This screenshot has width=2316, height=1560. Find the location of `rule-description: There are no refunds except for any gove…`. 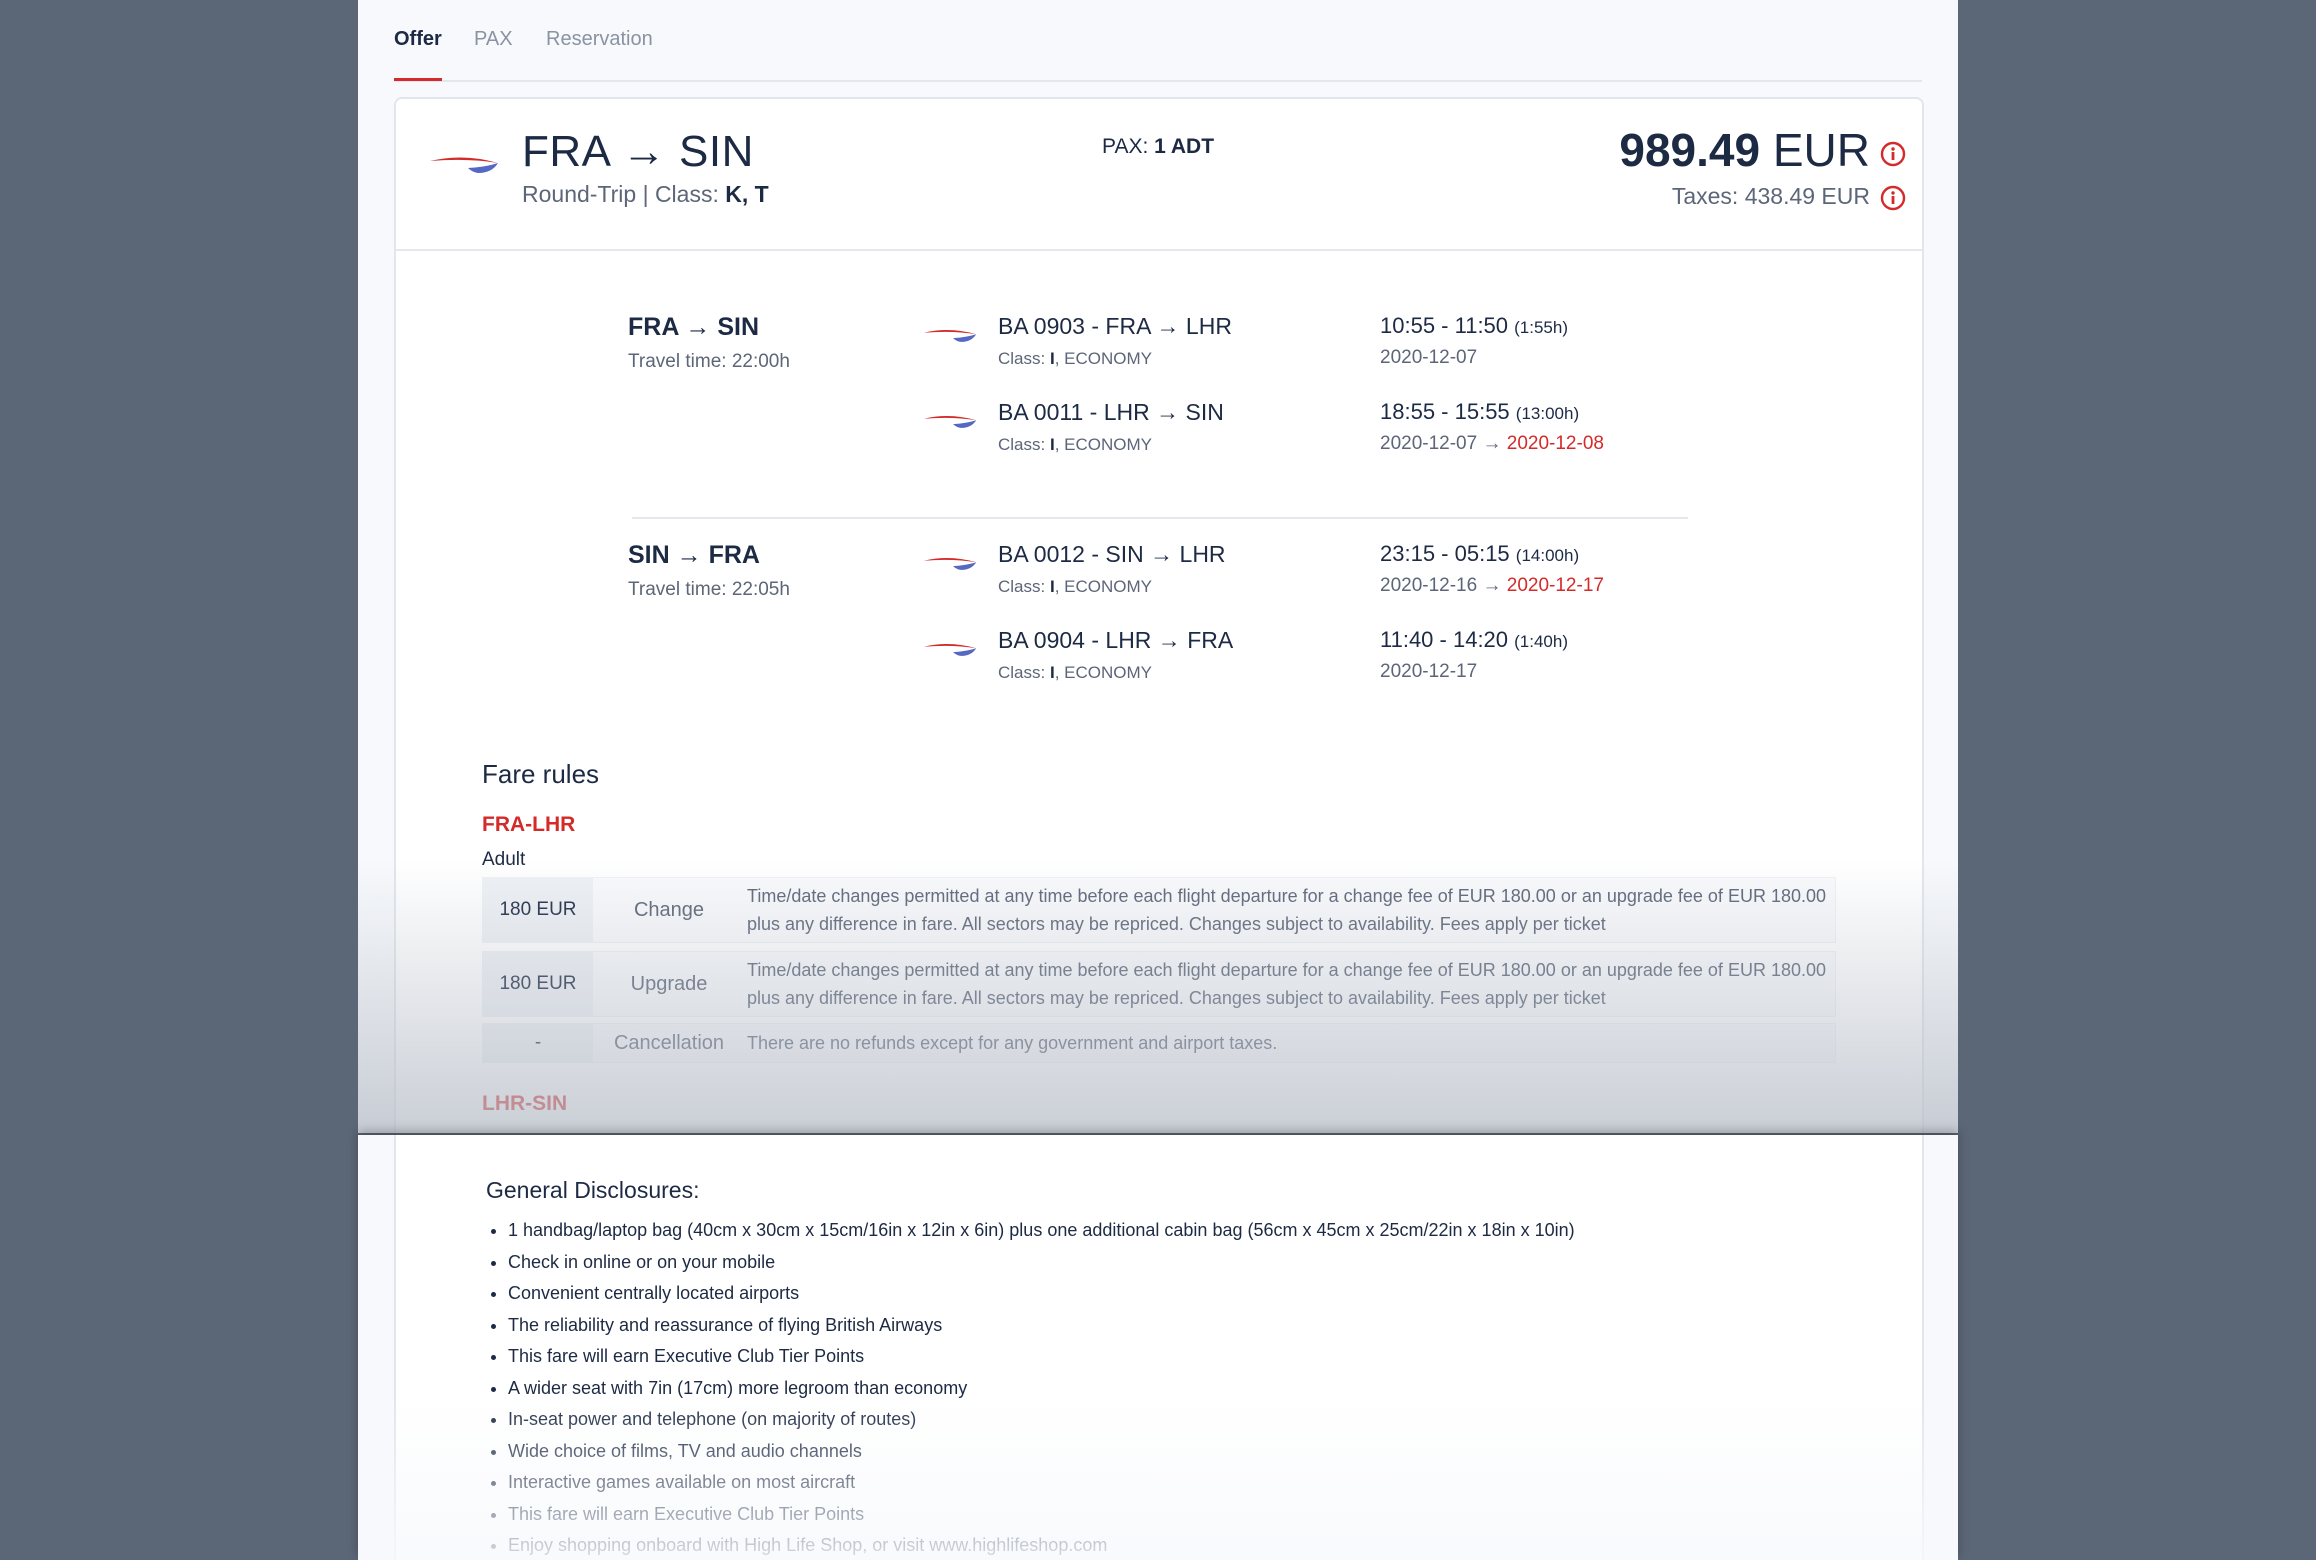

rule-description: There are no refunds except for any gove… is located at coordinates (1012, 1043).